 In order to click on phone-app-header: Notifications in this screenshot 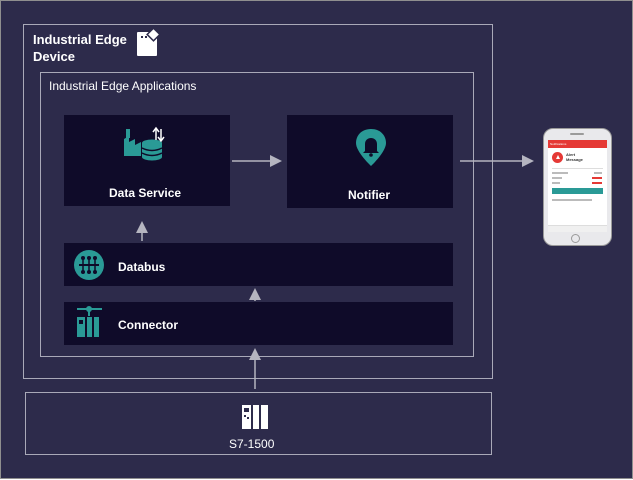, I will do `click(577, 144)`.